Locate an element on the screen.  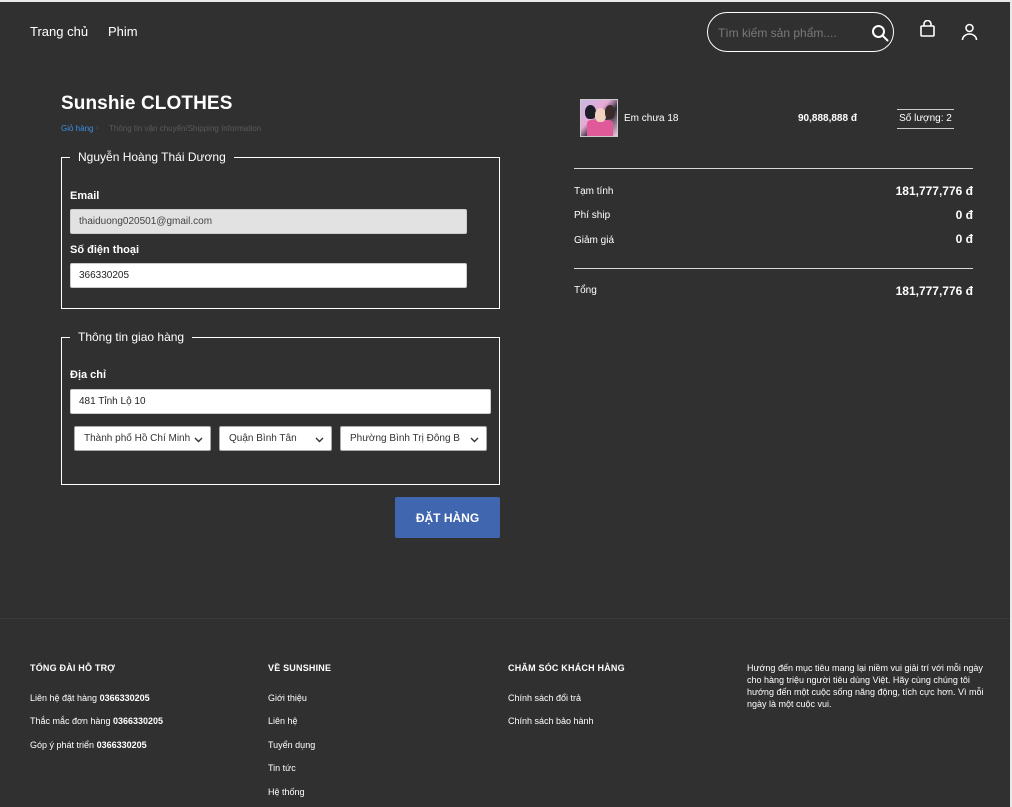
subtotal-label: Tạm tính is located at coordinates (594, 191).